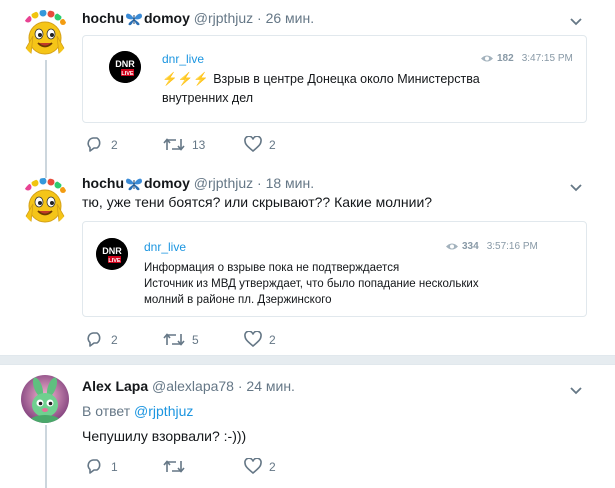 The width and height of the screenshot is (615, 488). Describe the element at coordinates (290, 18) in the screenshot. I see `tweet-time: 26 мин.` at that location.